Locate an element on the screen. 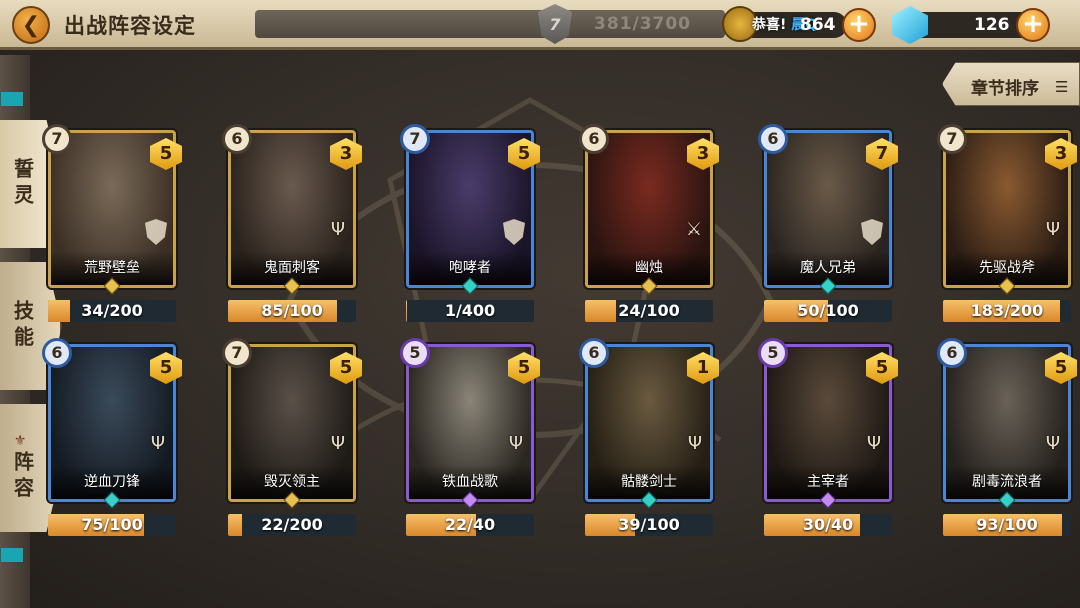  shard-progress-text: 75/100 is located at coordinates (112, 524).